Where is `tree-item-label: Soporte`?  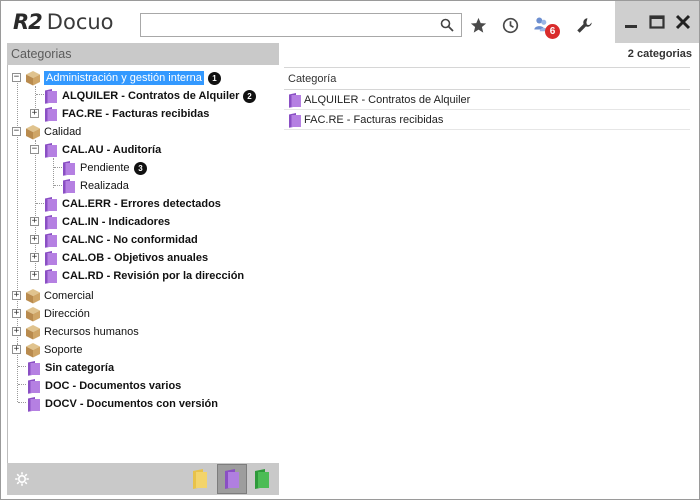 tree-item-label: Soporte is located at coordinates (63, 350).